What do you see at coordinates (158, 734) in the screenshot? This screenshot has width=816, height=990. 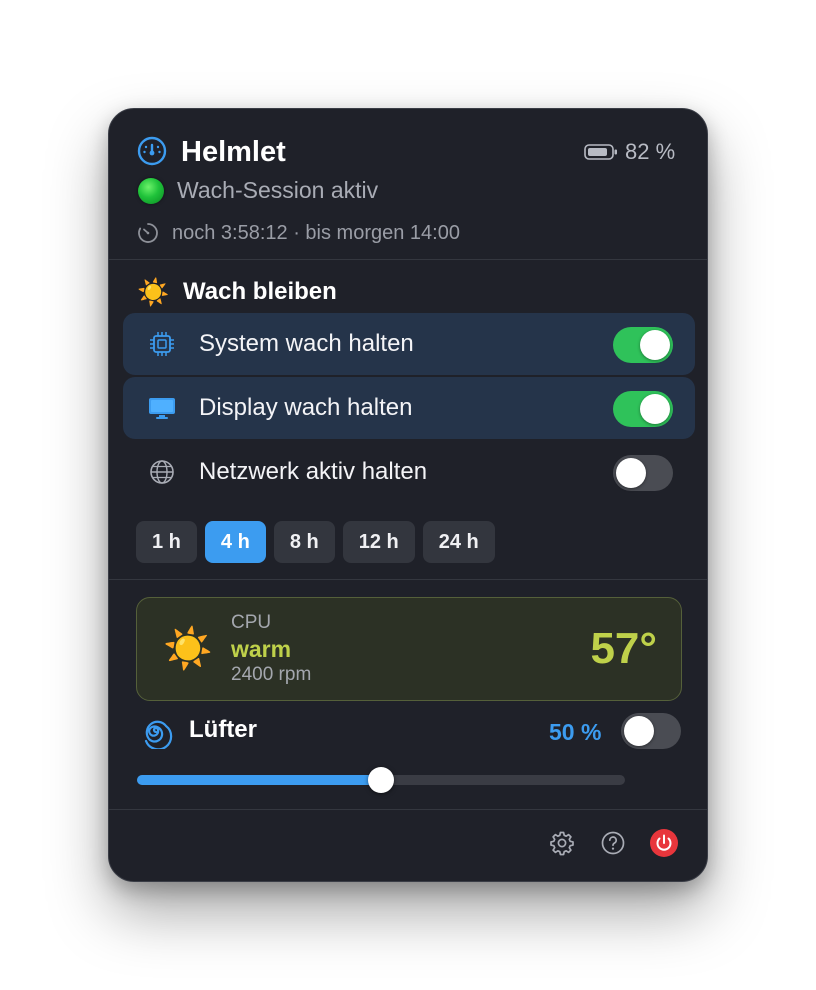 I see `fan-swirl-icon` at bounding box center [158, 734].